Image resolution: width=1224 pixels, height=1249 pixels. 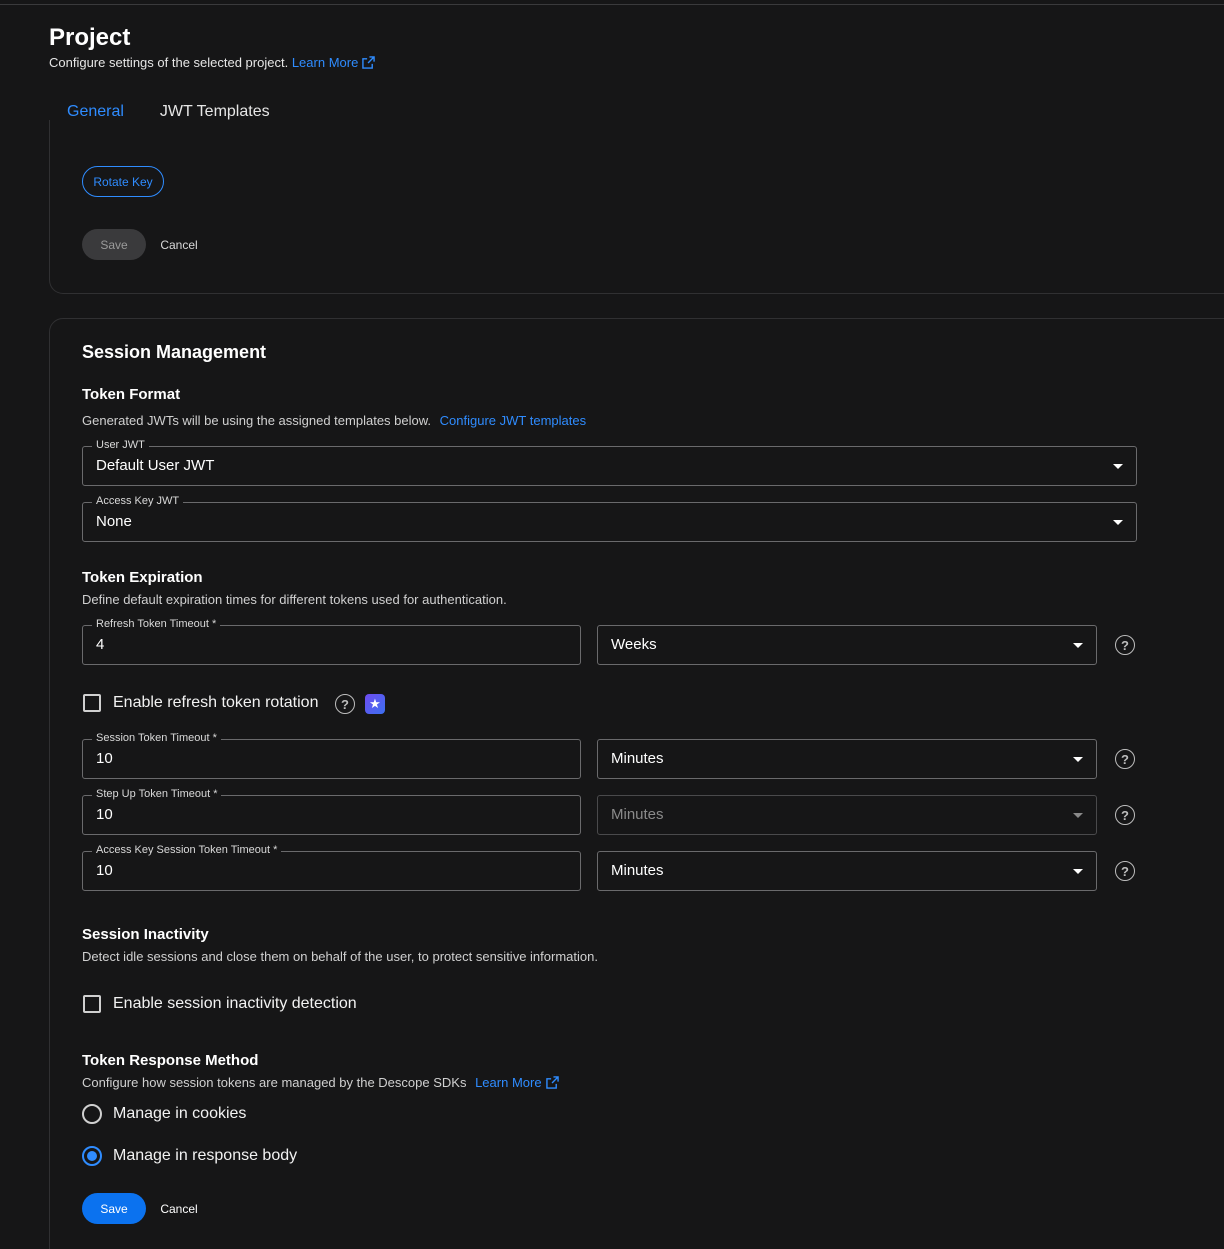 I want to click on refresh-token-unit-value: Weeks, so click(x=634, y=644).